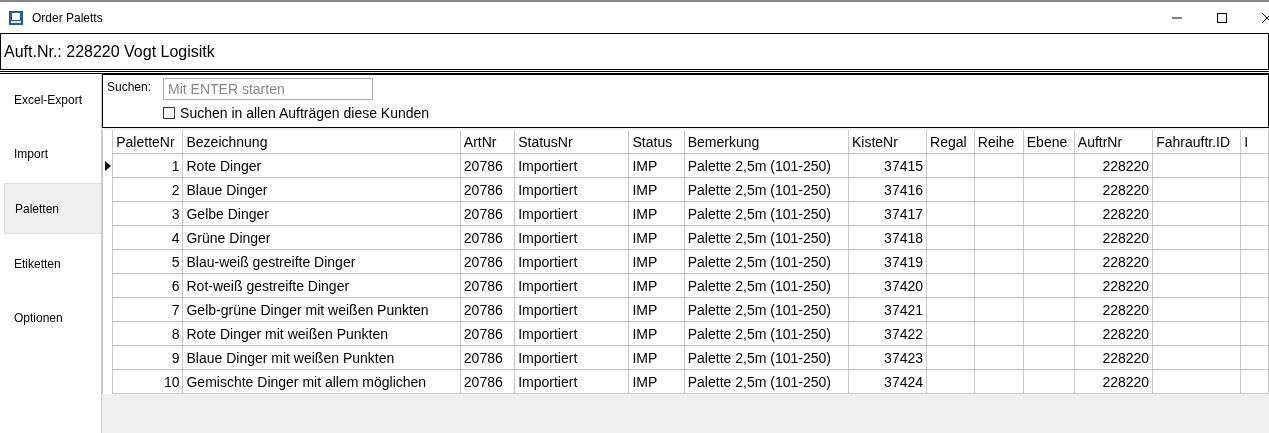  I want to click on sidebar-tab: Optionen, so click(52, 317).